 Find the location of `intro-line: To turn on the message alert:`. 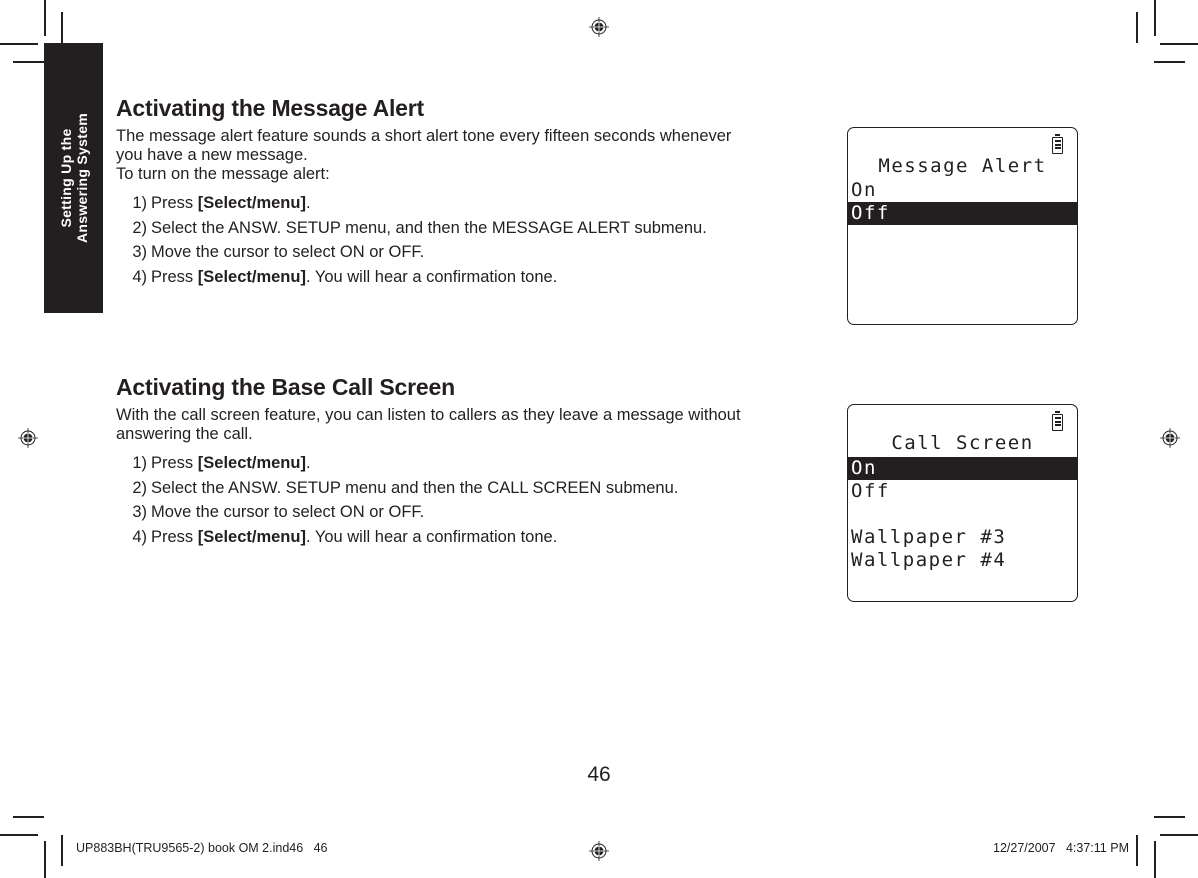

intro-line: To turn on the message alert: is located at coordinates (223, 174).